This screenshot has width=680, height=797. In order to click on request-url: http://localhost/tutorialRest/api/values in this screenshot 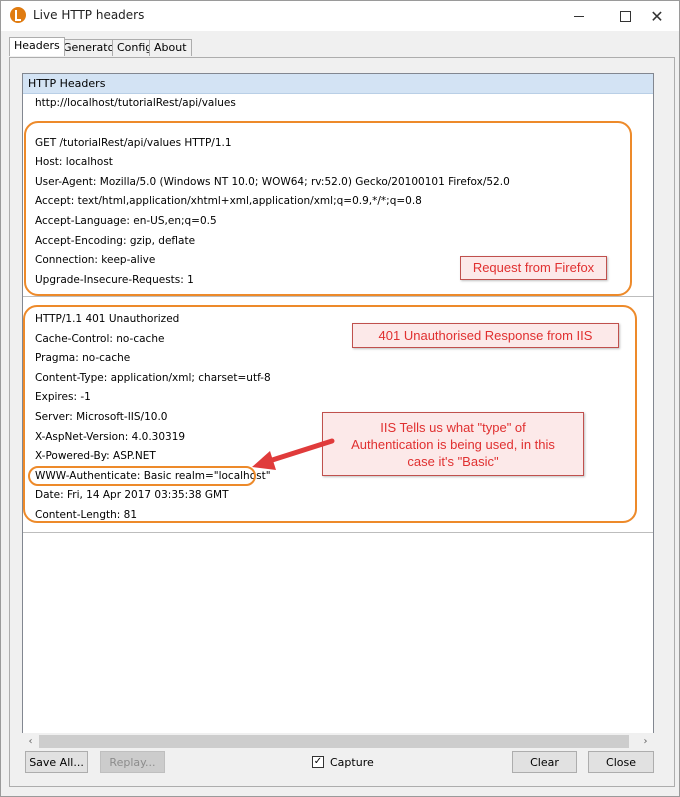, I will do `click(135, 103)`.